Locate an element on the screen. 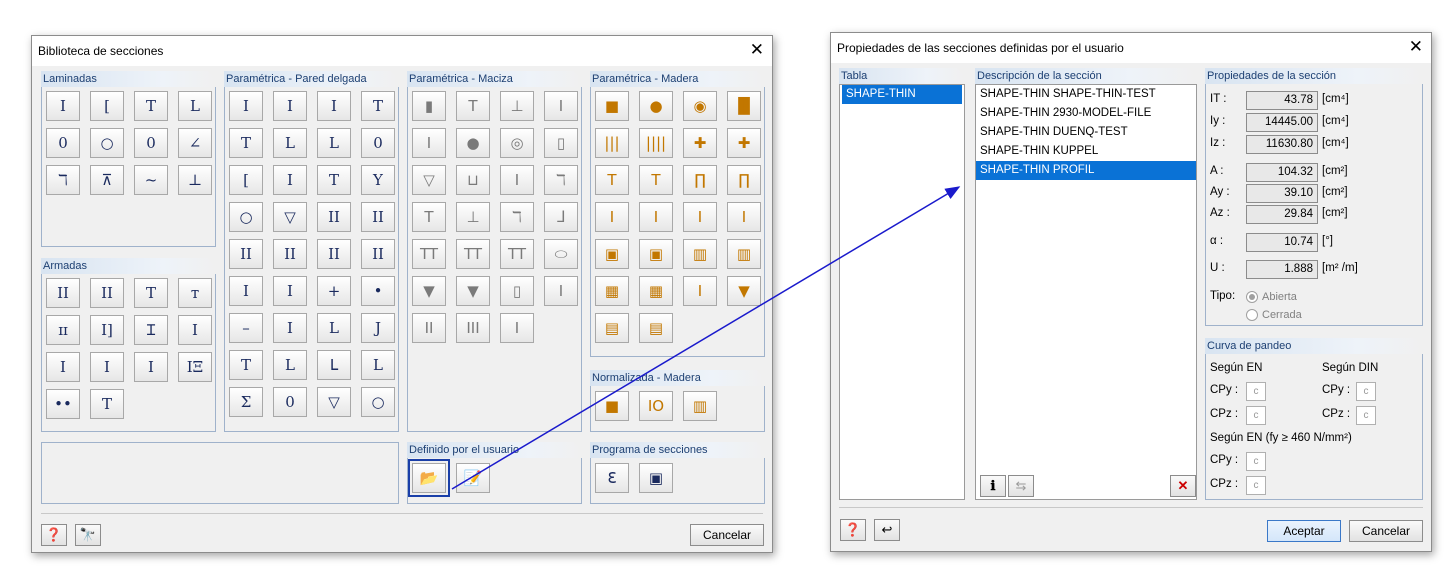 The image size is (1455, 580). binoculars-icon: 🔭 is located at coordinates (88, 535).